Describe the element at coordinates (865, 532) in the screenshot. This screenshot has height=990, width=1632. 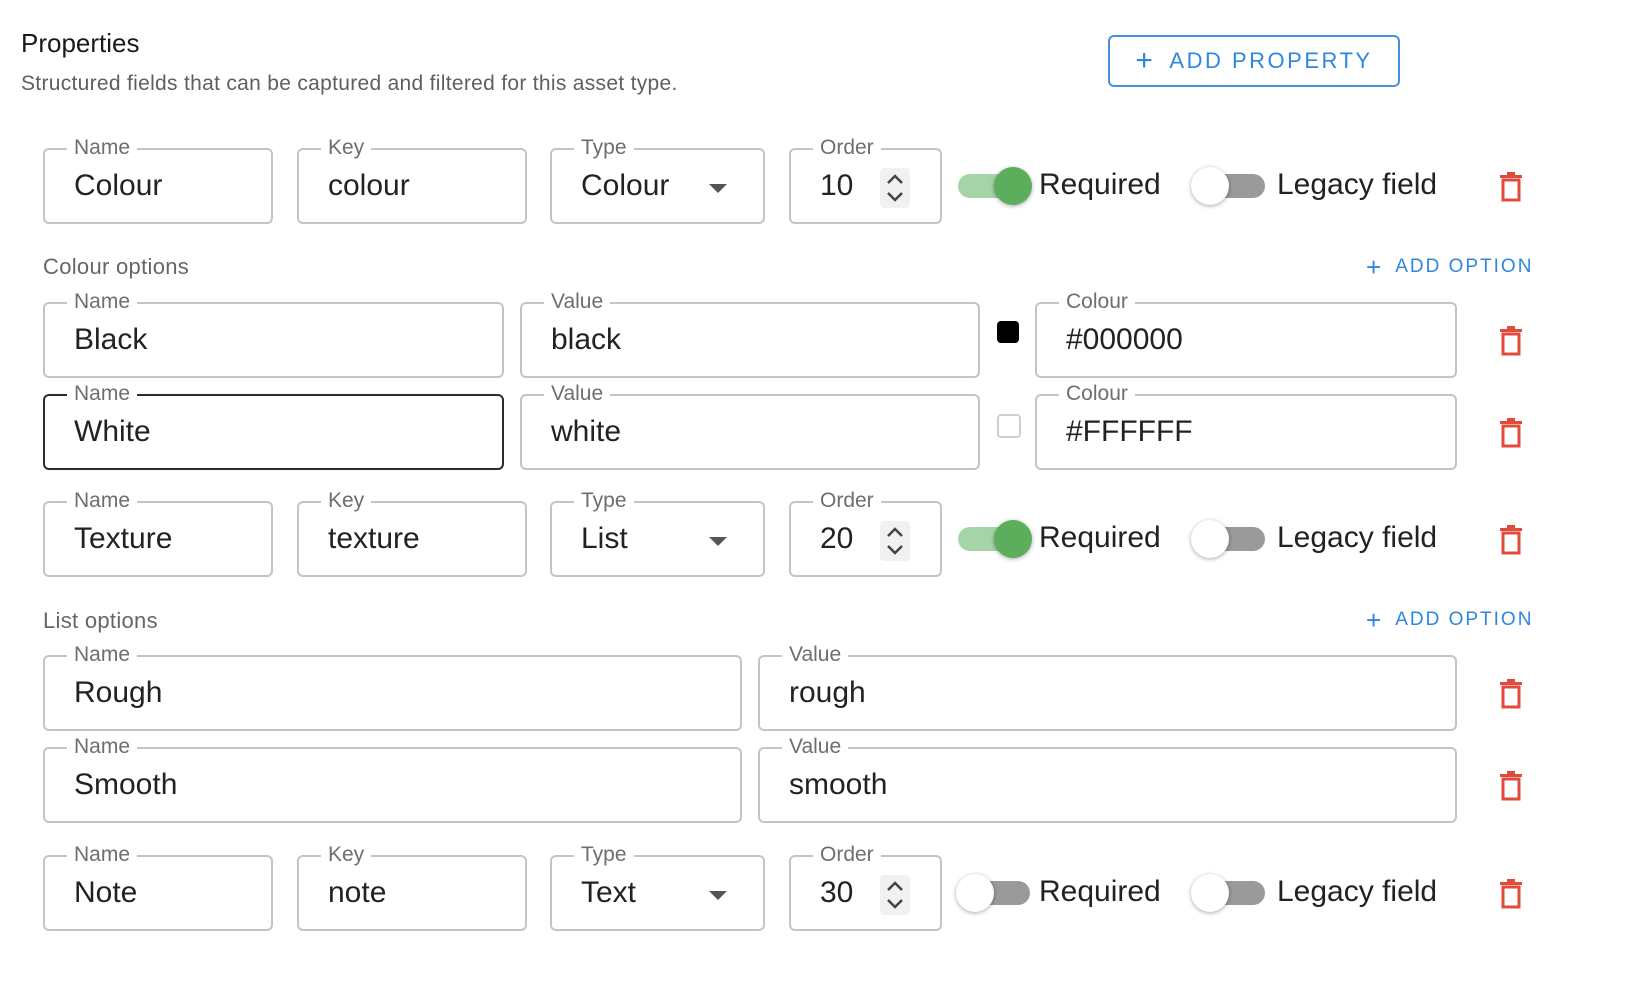
I see `property-order-field: Order 20` at that location.